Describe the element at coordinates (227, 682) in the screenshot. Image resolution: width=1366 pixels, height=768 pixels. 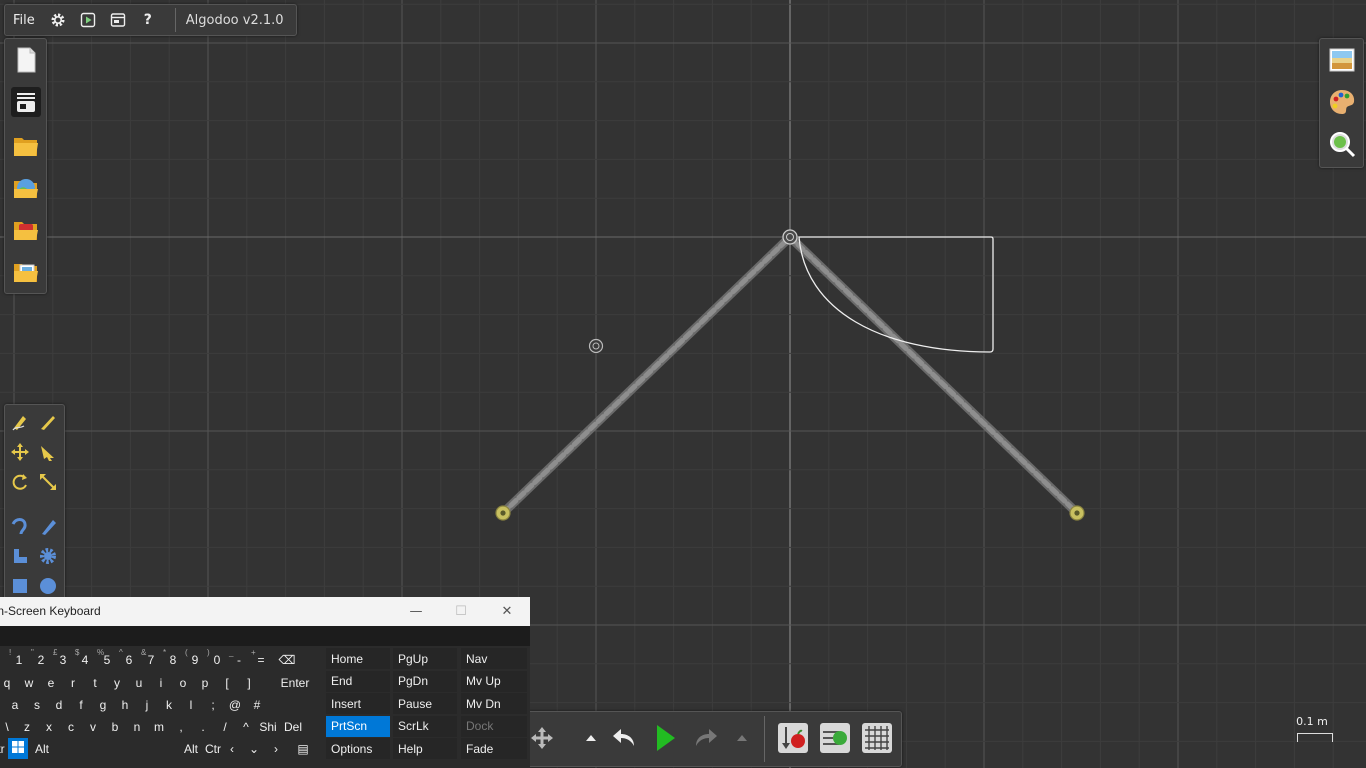
I see `key-bracket: [` at that location.